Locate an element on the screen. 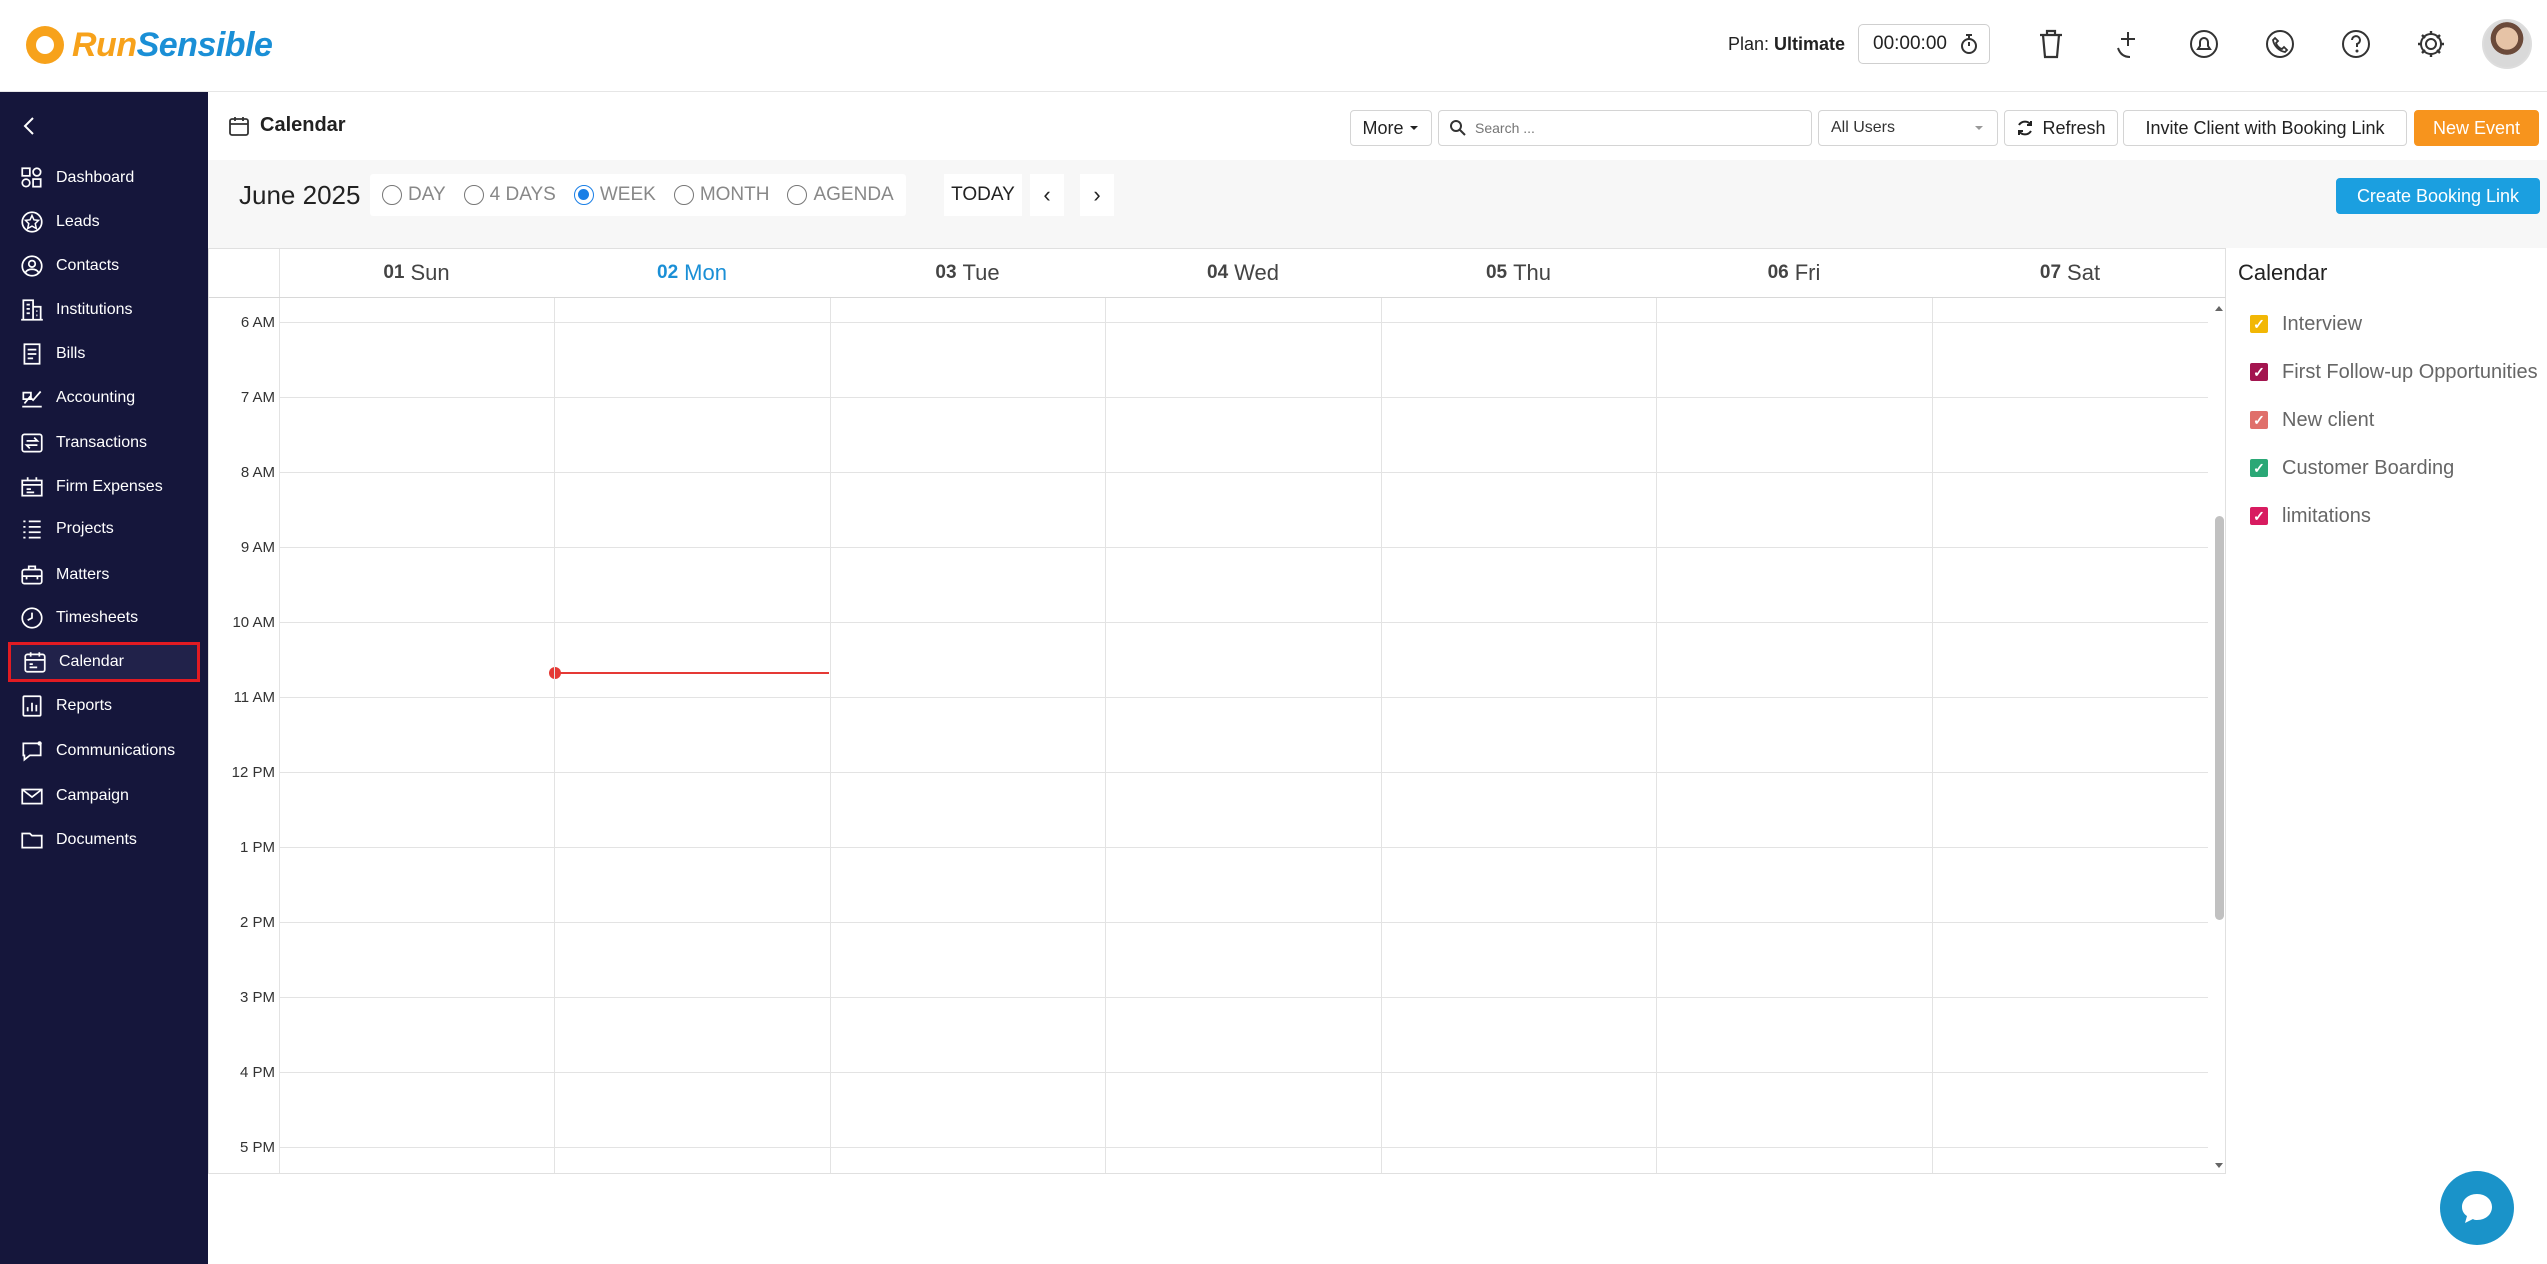  sidebar-item-documents: Documents is located at coordinates (104, 840).